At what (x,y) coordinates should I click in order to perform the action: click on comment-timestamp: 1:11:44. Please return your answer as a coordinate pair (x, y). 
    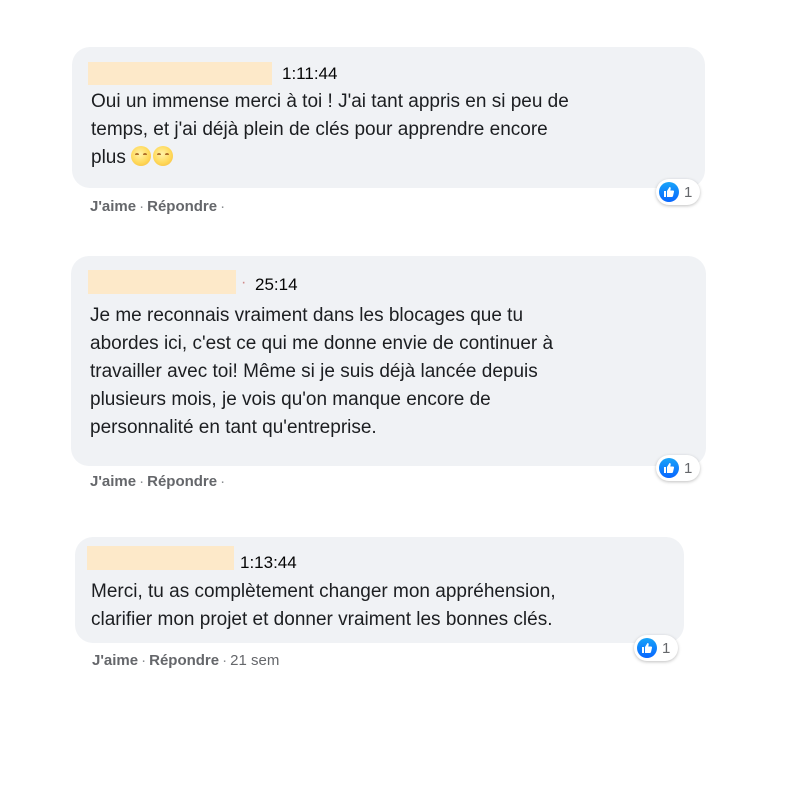
    Looking at the image, I should click on (309, 74).